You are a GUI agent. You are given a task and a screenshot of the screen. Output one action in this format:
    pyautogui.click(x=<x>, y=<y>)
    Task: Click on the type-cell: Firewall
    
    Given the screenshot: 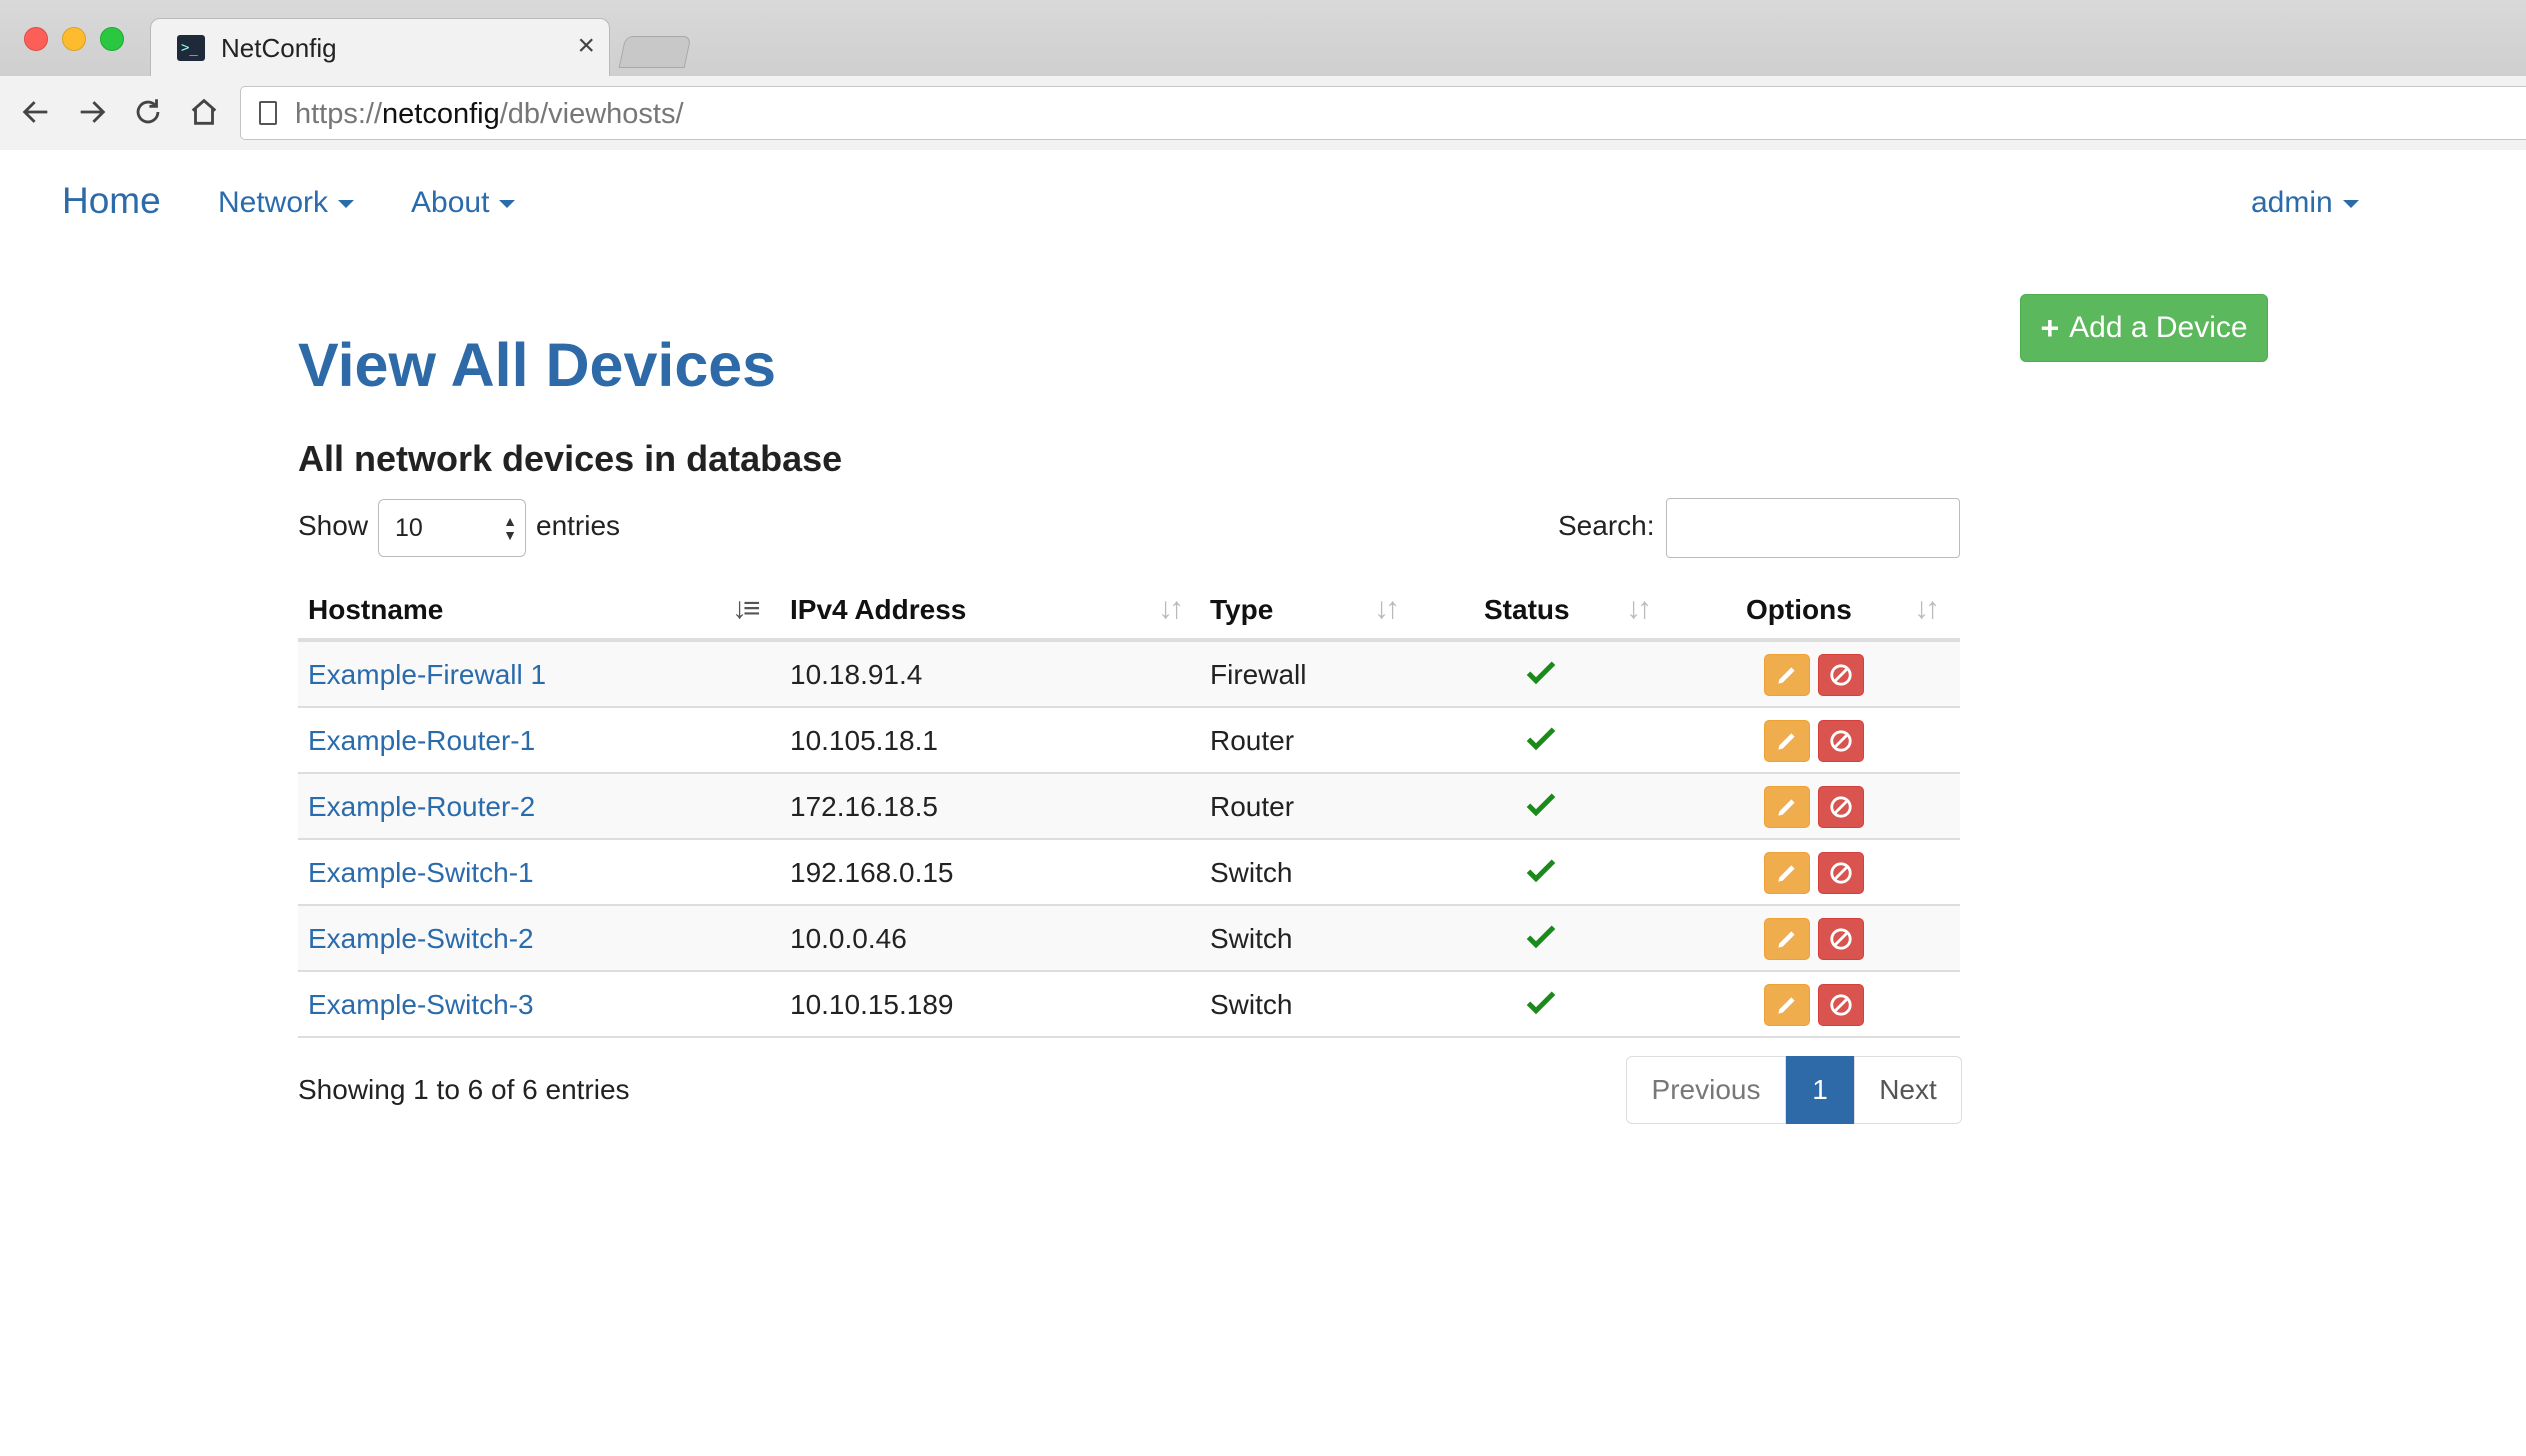 What is the action you would take?
    pyautogui.click(x=1258, y=674)
    